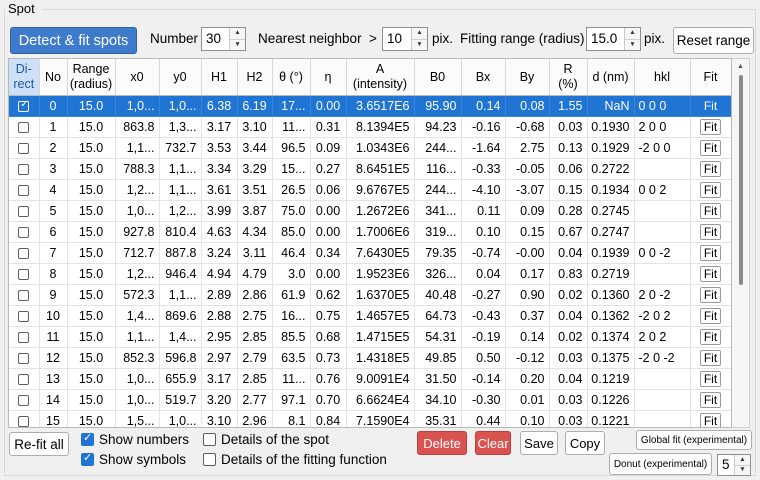 This screenshot has width=760, height=480. I want to click on column-header-intensity: A (intensity), so click(380, 77).